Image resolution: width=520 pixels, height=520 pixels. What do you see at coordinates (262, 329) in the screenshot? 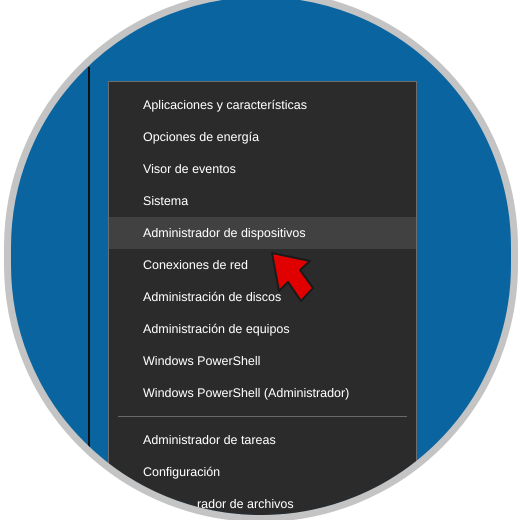
I see `menu-item: Administración de equipos` at bounding box center [262, 329].